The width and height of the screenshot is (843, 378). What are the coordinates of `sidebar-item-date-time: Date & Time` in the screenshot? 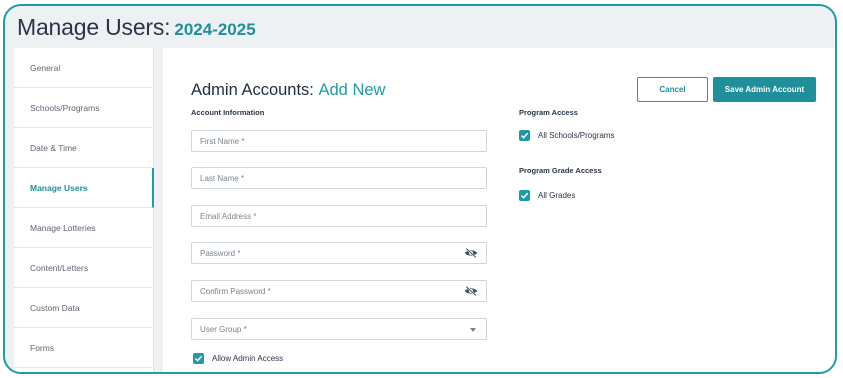 It's located at (84, 148).